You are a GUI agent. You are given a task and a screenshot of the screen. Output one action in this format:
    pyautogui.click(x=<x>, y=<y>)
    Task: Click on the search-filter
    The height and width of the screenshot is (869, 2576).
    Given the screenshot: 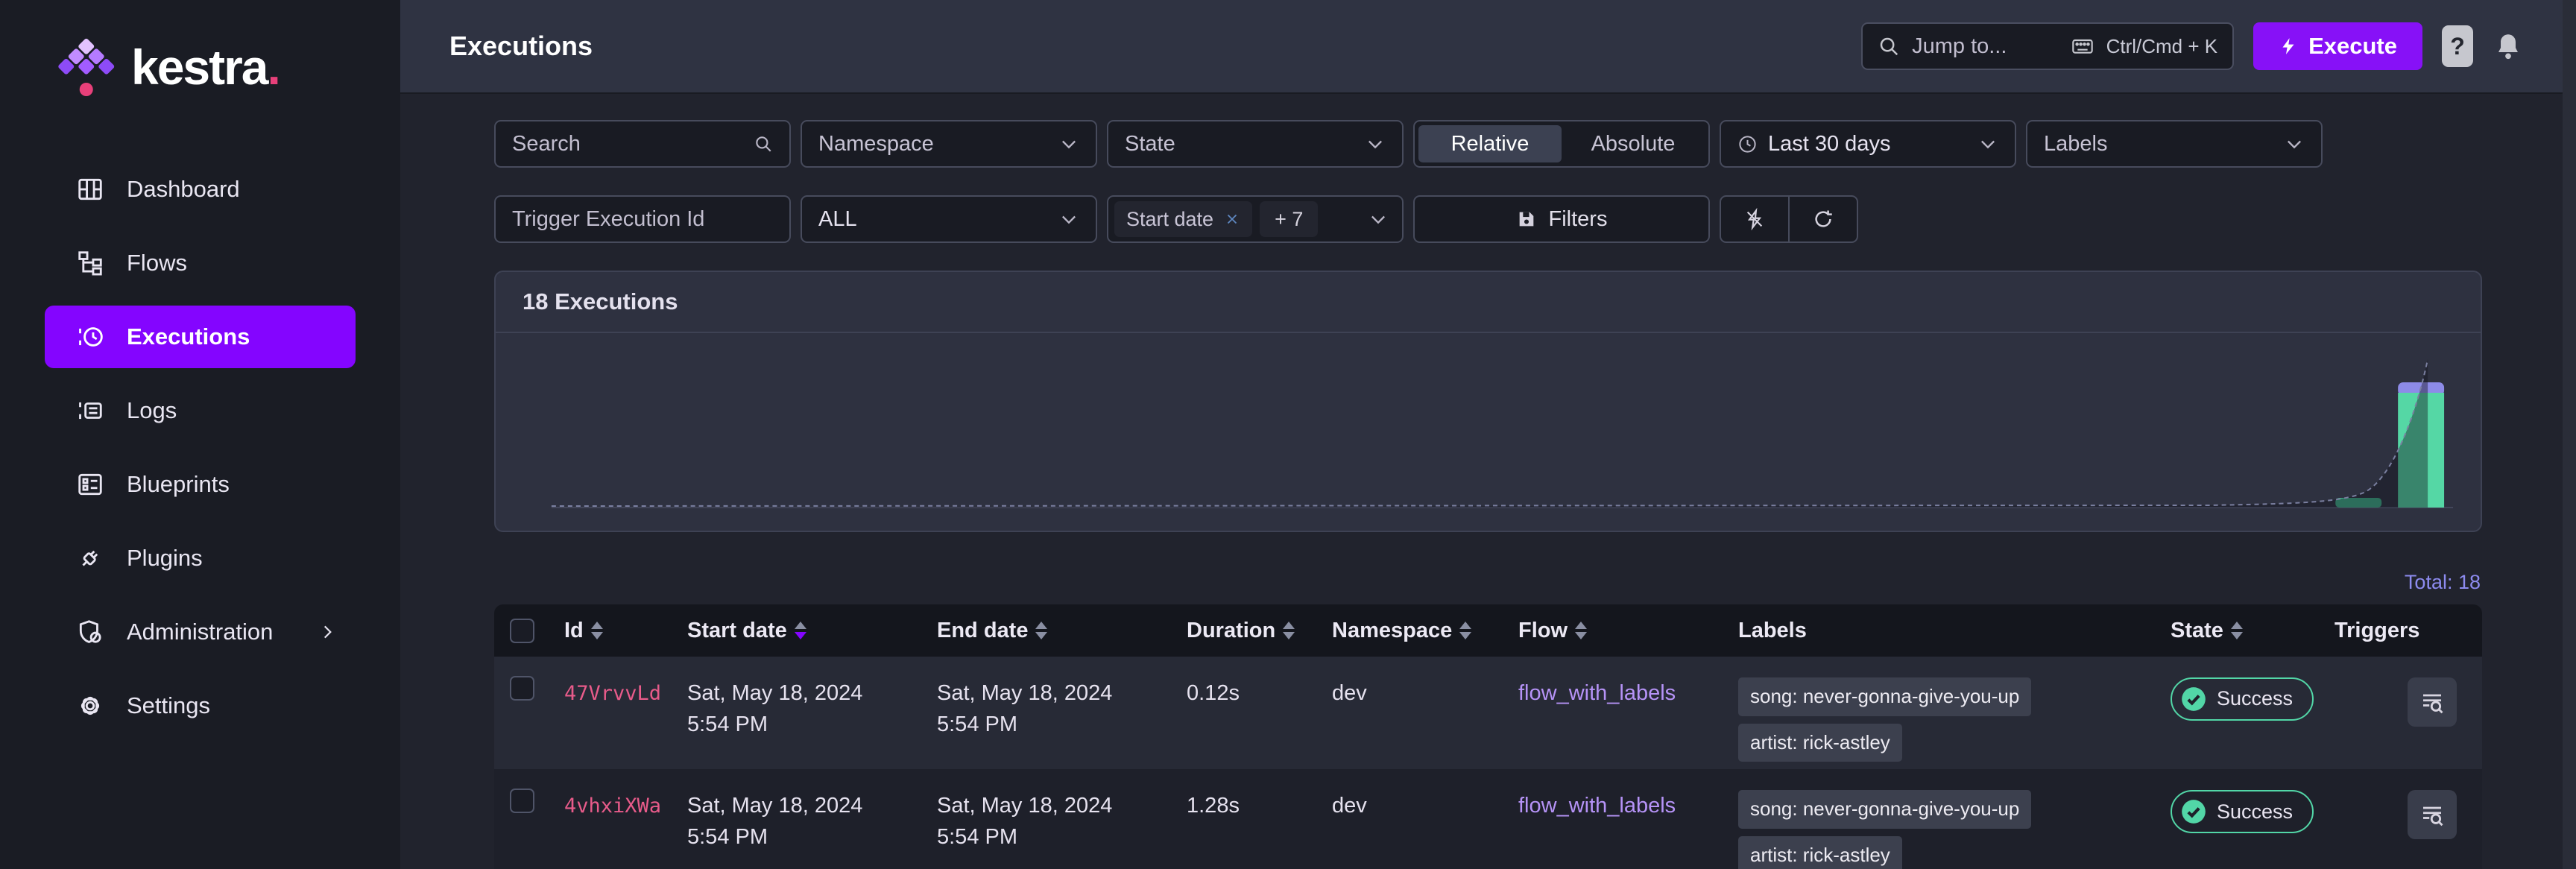 What is the action you would take?
    pyautogui.click(x=642, y=144)
    